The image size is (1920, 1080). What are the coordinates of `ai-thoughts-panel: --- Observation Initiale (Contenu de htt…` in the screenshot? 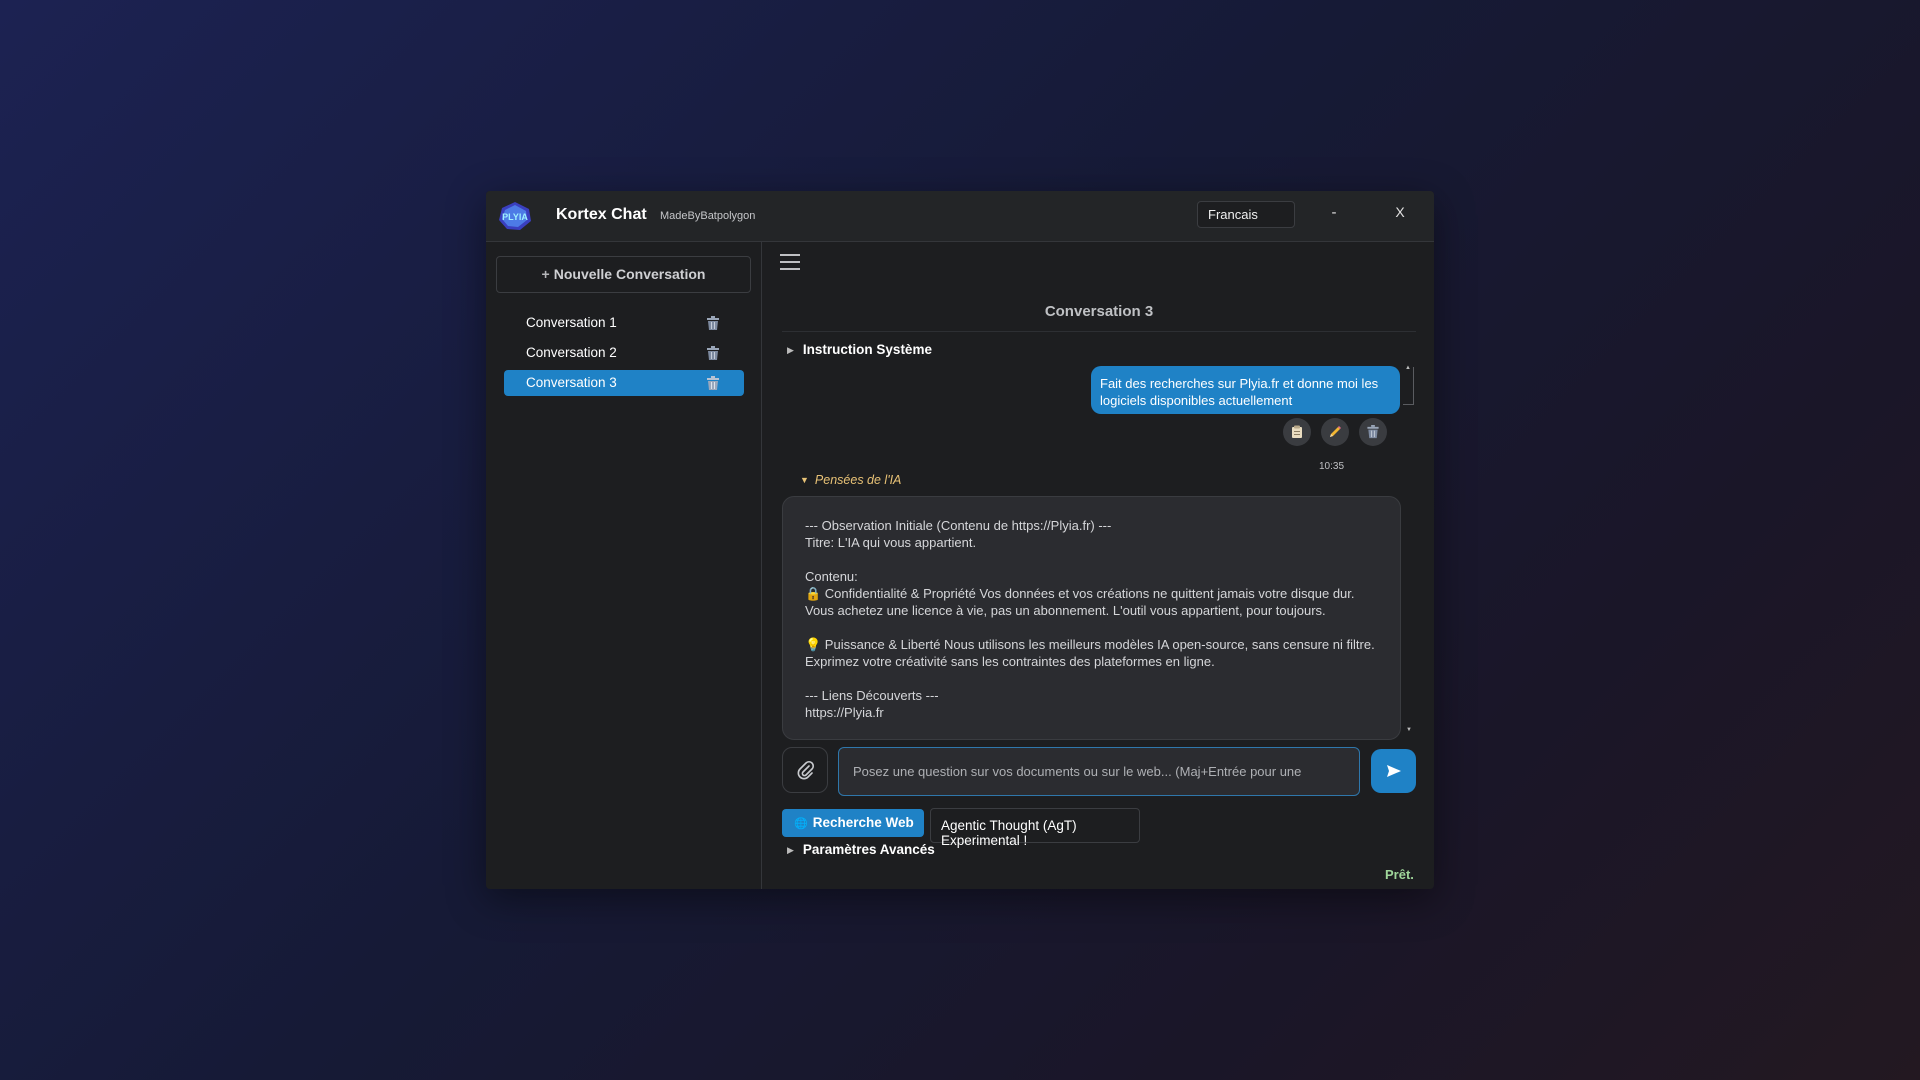 It's located at (1091, 618).